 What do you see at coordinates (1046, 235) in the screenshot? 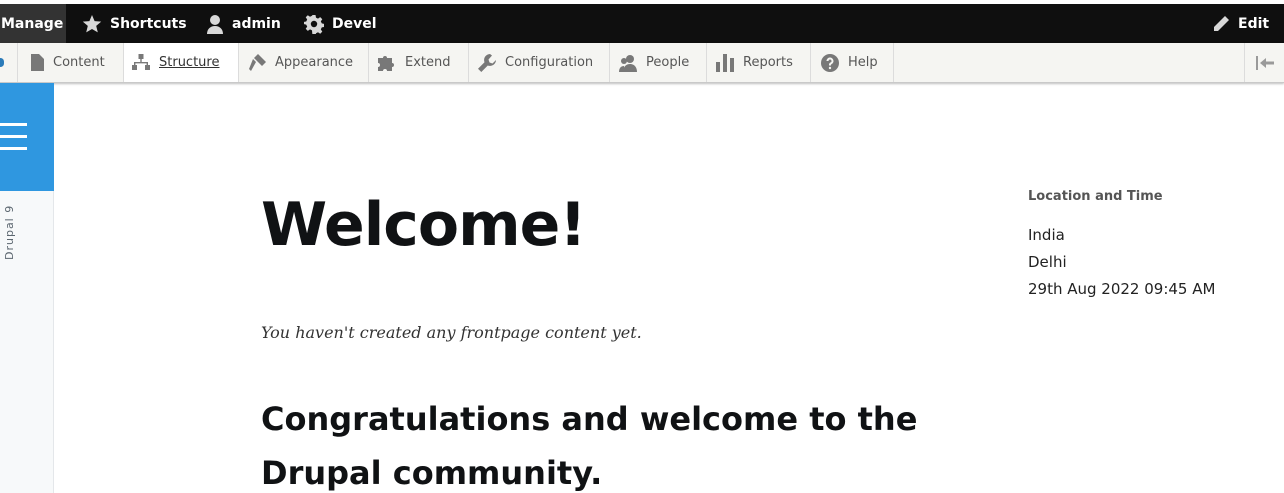
I see `country-value: India` at bounding box center [1046, 235].